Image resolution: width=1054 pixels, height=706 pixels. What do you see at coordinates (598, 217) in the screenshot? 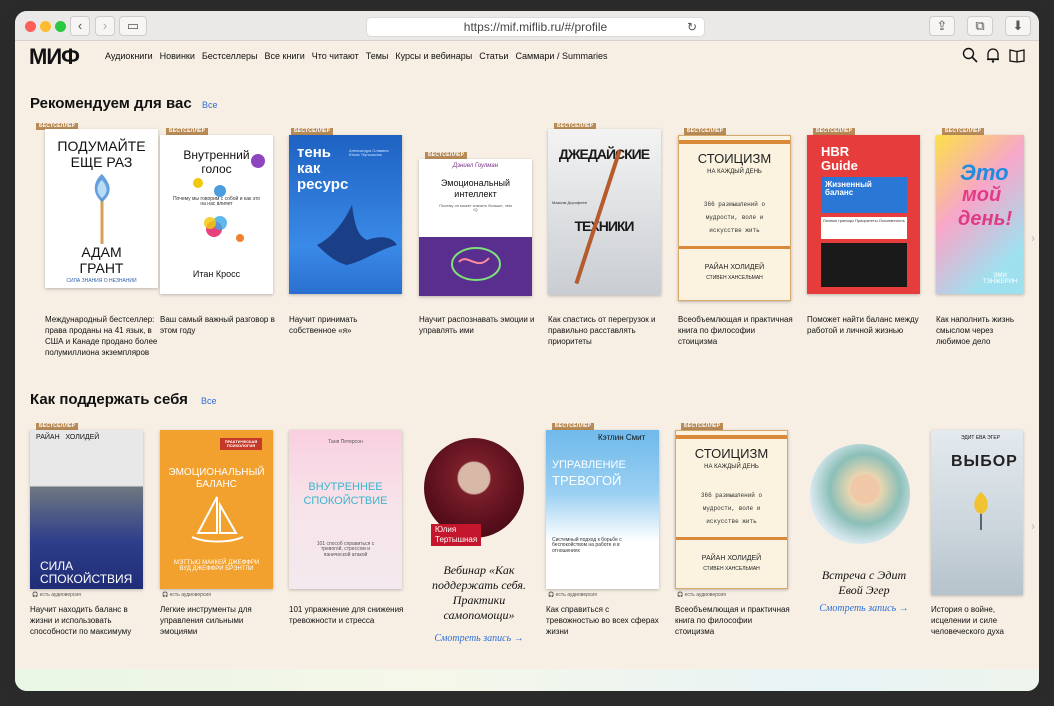
I see `lightsaber-shape` at bounding box center [598, 217].